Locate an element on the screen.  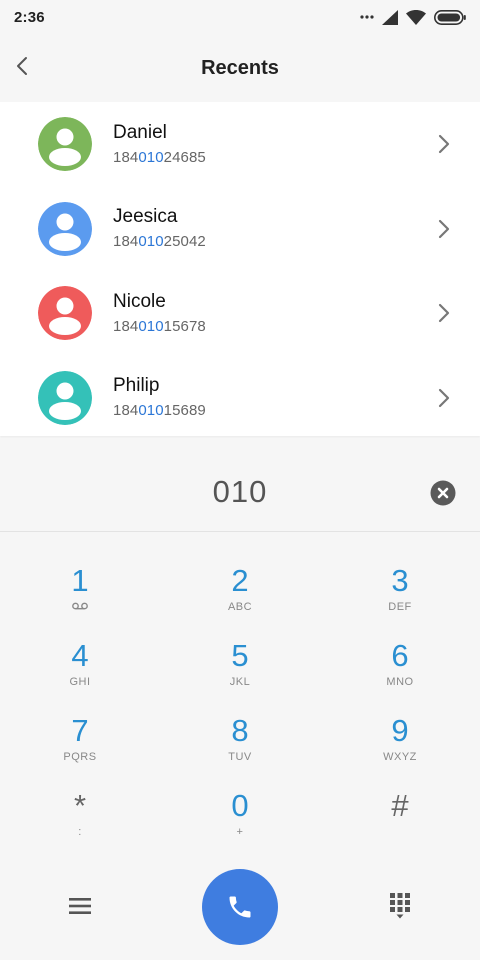
back-button is located at coordinates (22, 68).